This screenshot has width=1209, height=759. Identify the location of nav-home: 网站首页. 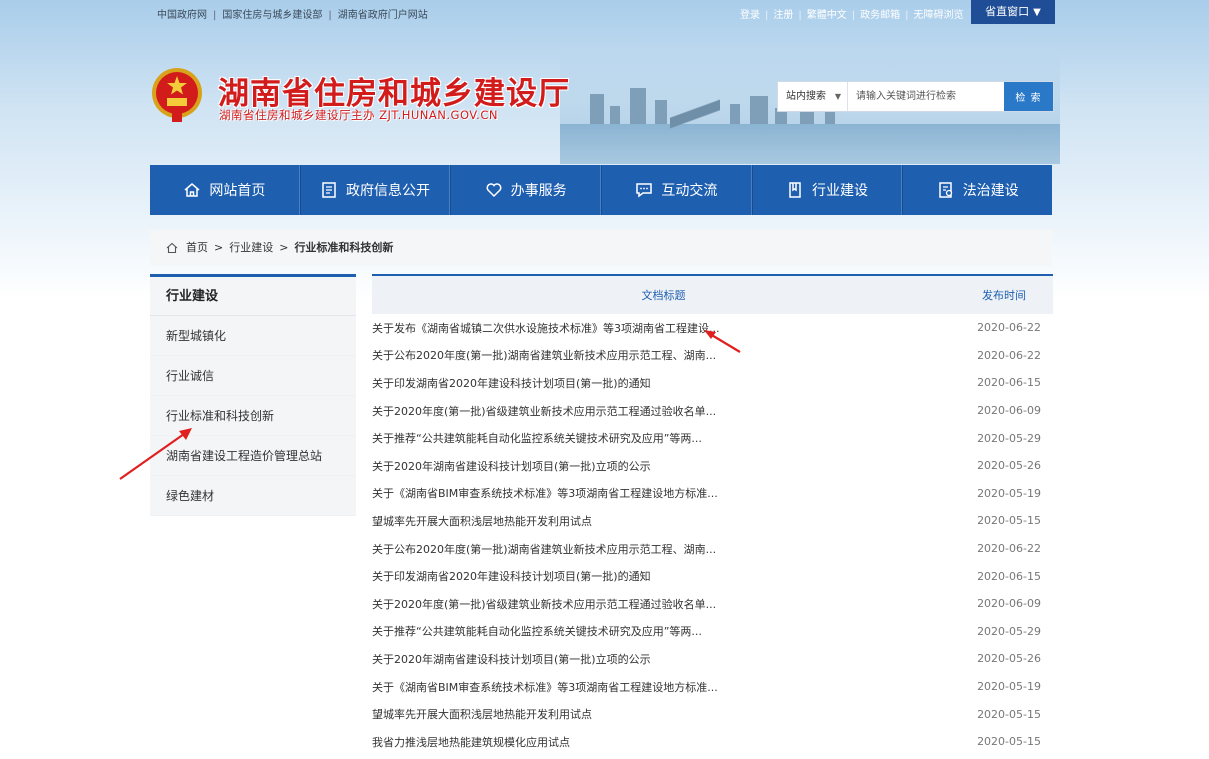
(225, 190).